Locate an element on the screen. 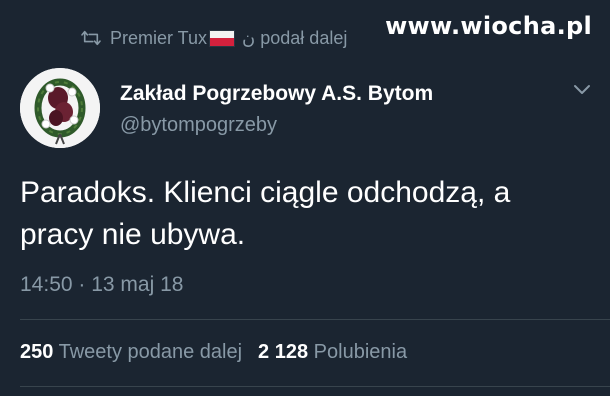 Image resolution: width=610 pixels, height=396 pixels. author-handle: @bytompogrzeby is located at coordinates (198, 125).